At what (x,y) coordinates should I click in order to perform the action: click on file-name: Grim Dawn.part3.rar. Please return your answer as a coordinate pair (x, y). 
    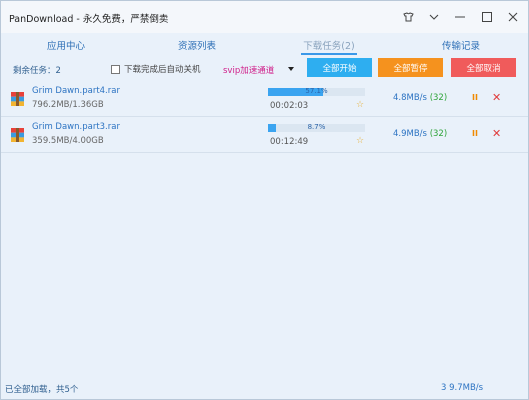
    Looking at the image, I should click on (76, 127).